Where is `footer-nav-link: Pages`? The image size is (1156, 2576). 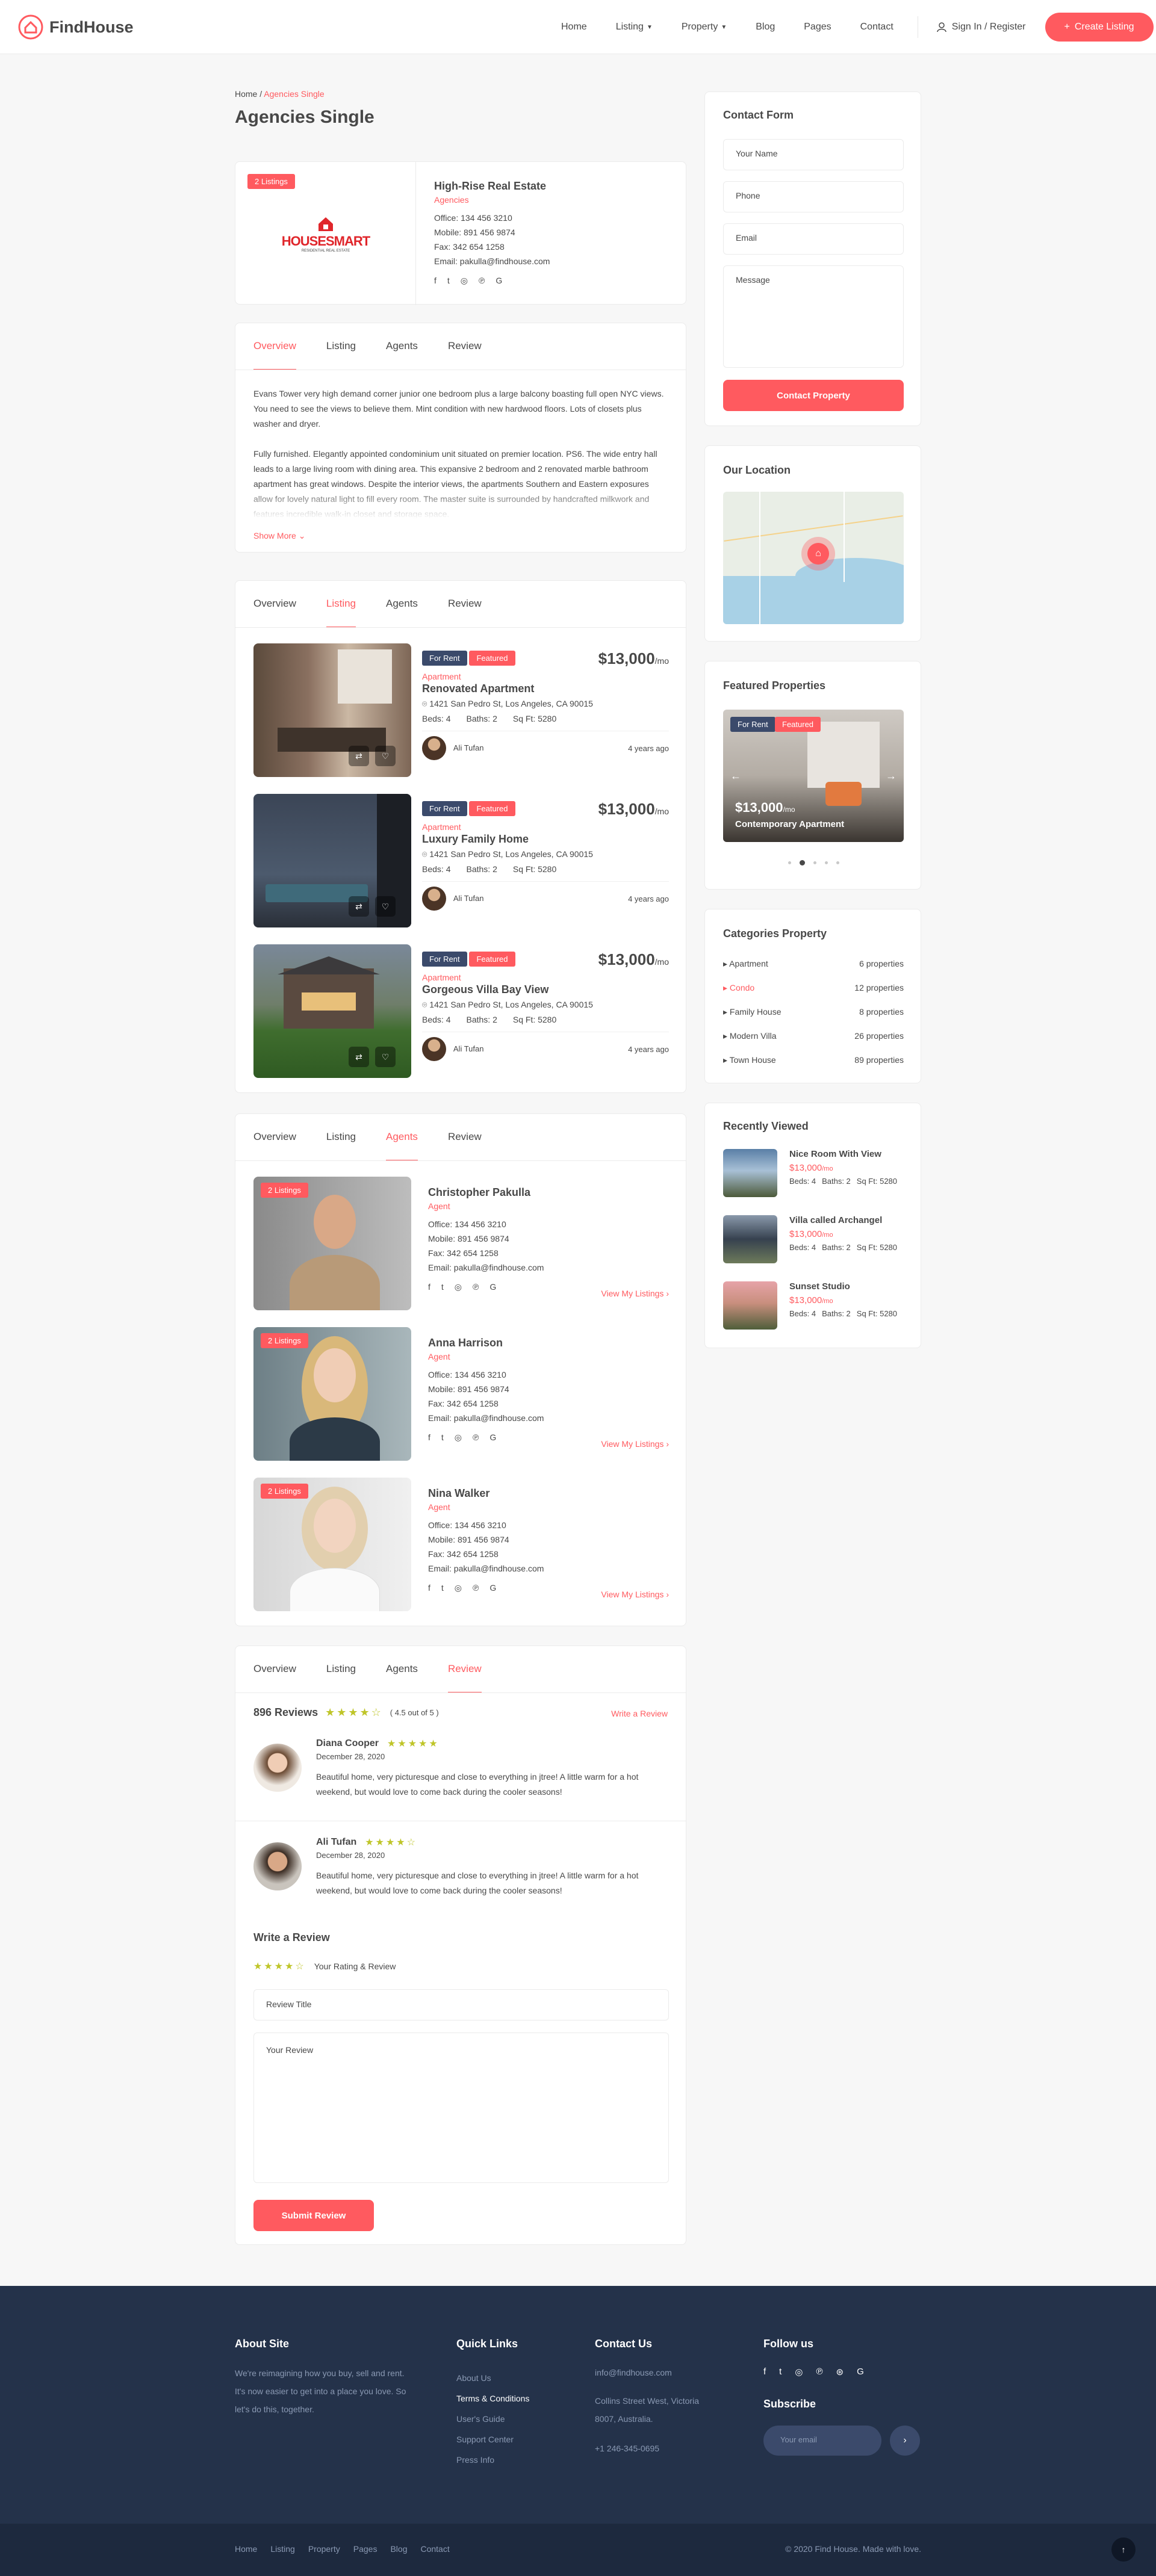
footer-nav-link: Pages is located at coordinates (365, 2549).